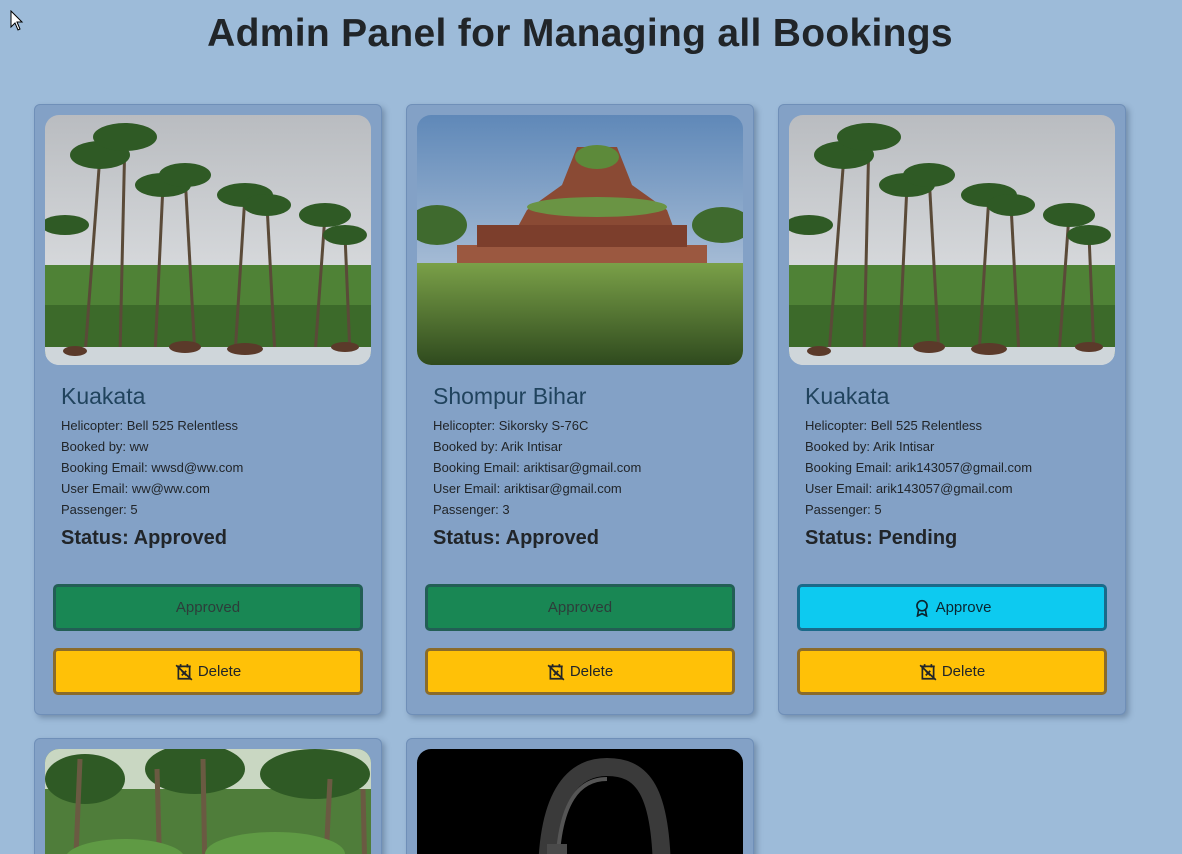 The image size is (1182, 854). What do you see at coordinates (105, 446) in the screenshot?
I see `booked-by-info: Booked by: ww` at bounding box center [105, 446].